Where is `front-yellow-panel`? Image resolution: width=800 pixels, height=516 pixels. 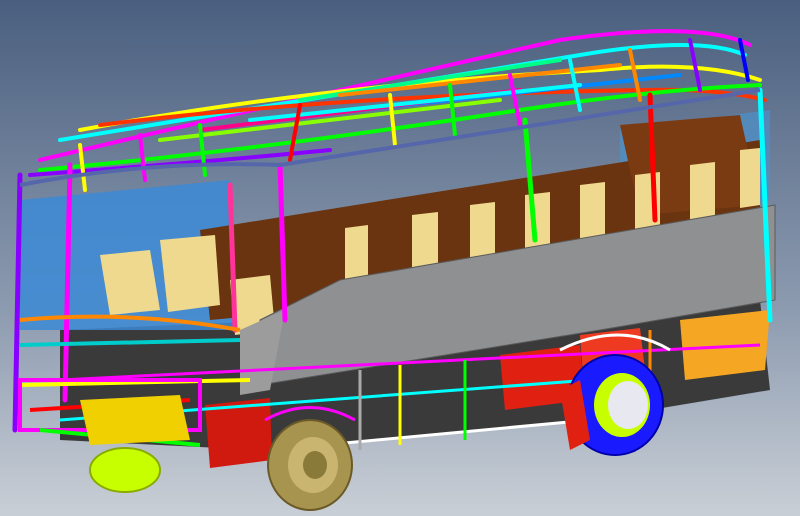
front-yellow-panel is located at coordinates (135, 420).